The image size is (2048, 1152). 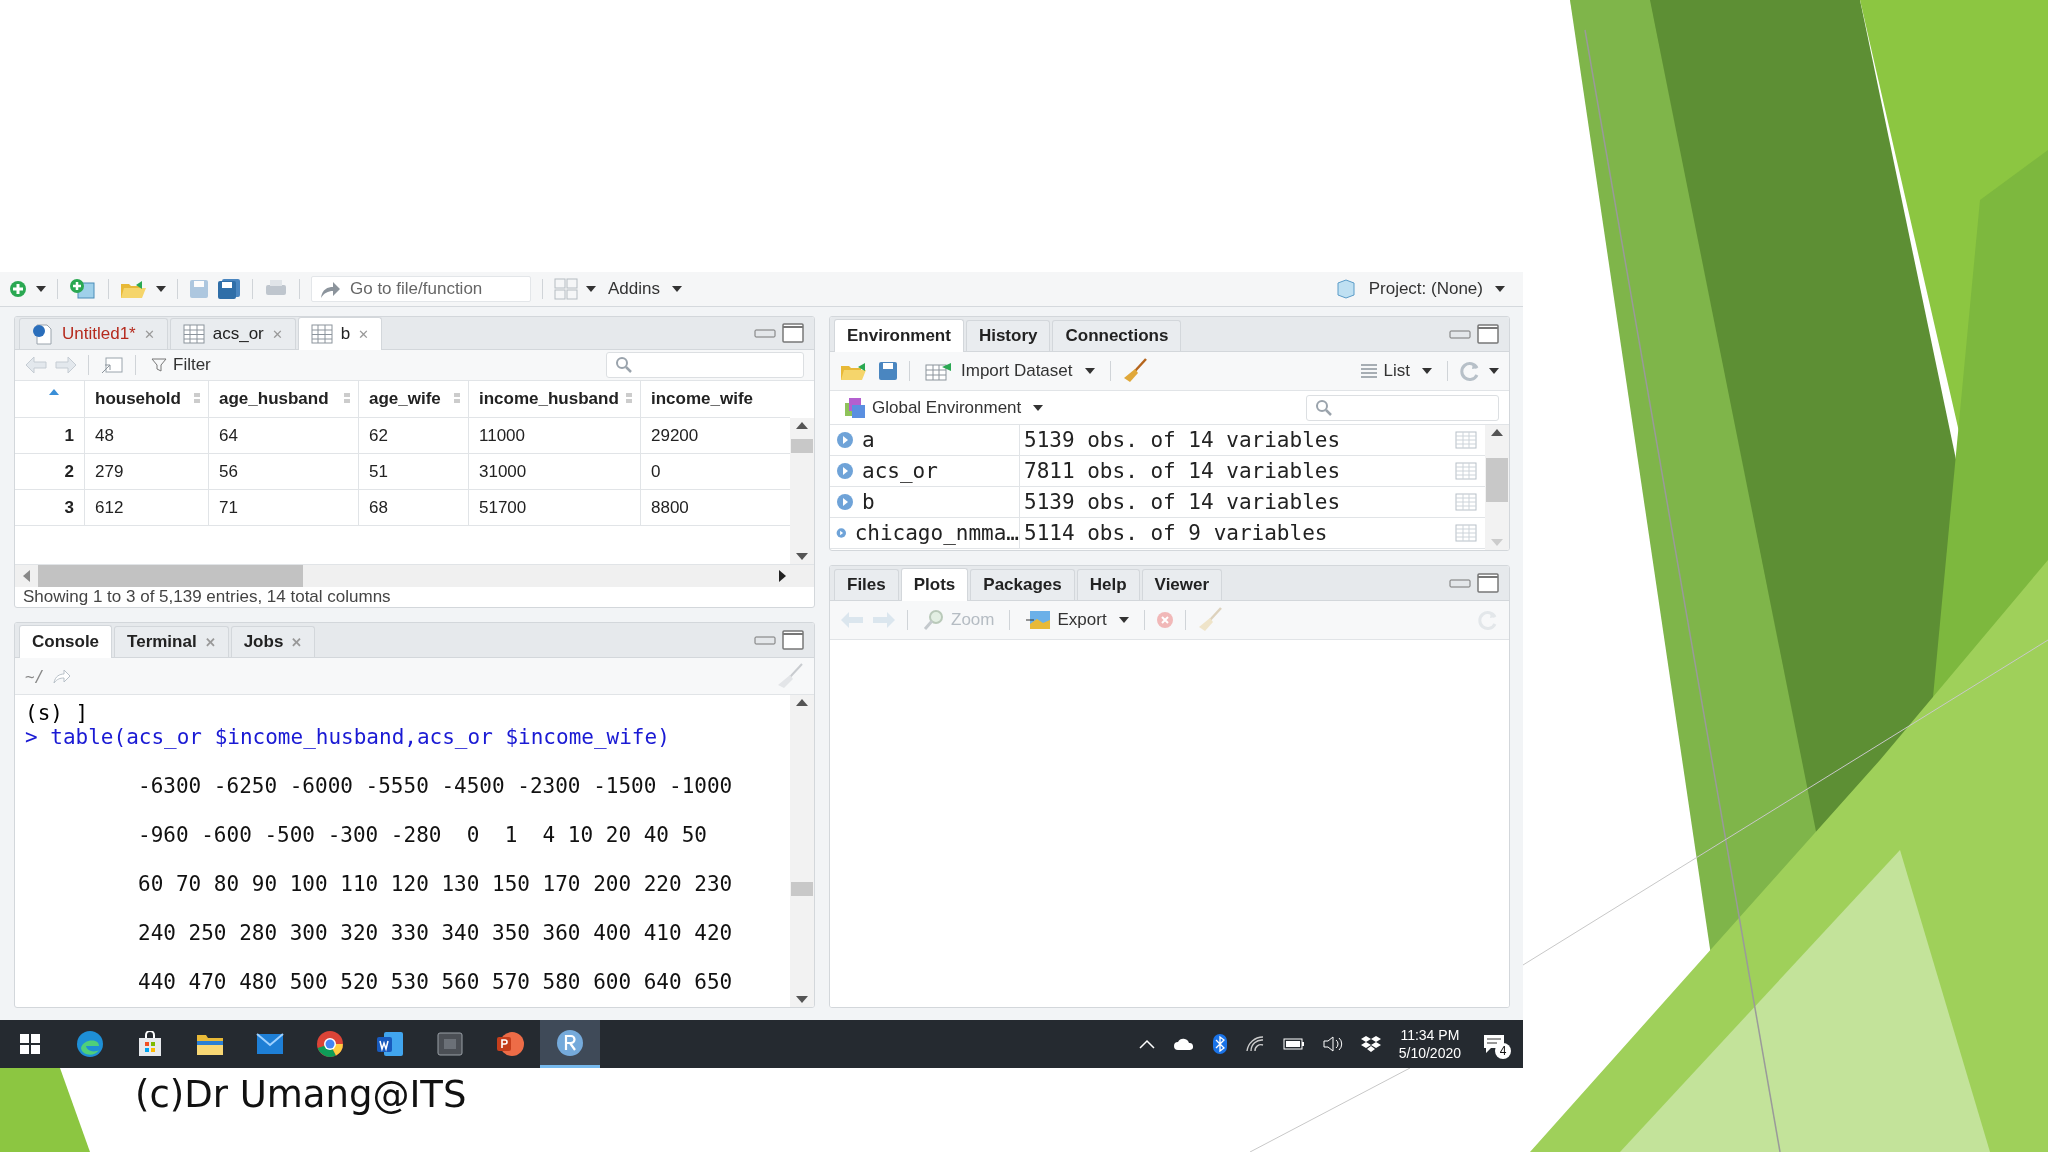 I want to click on project-menu: Project: (None), so click(x=1436, y=289).